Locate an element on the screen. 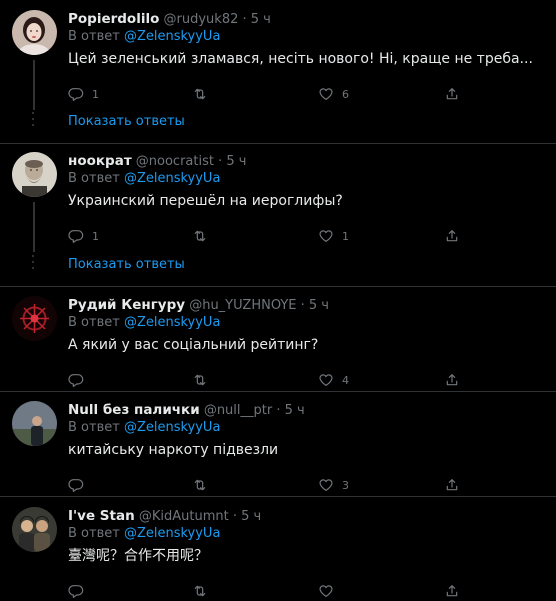 This screenshot has width=556, height=601. display-name: ноократ is located at coordinates (100, 161).